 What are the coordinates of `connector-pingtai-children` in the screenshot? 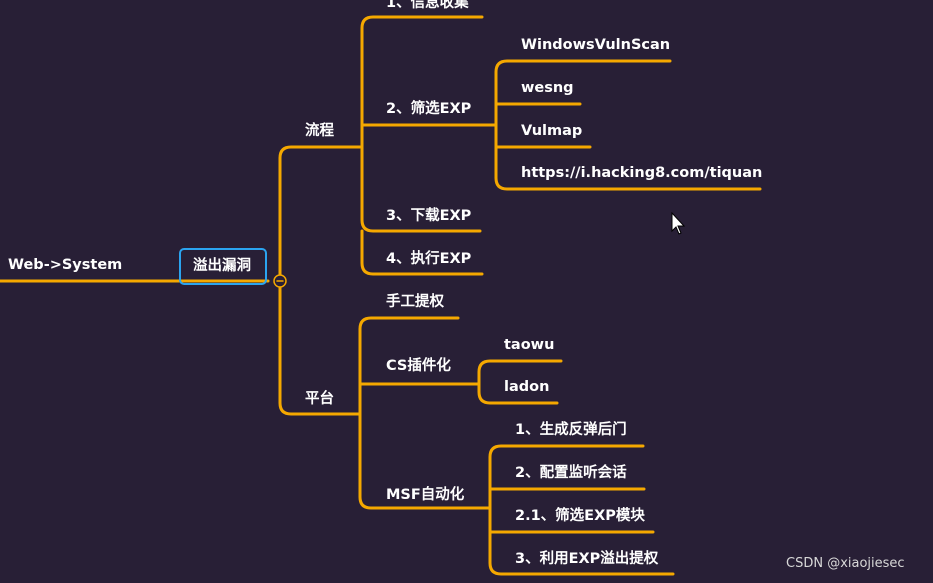 It's located at (425, 413).